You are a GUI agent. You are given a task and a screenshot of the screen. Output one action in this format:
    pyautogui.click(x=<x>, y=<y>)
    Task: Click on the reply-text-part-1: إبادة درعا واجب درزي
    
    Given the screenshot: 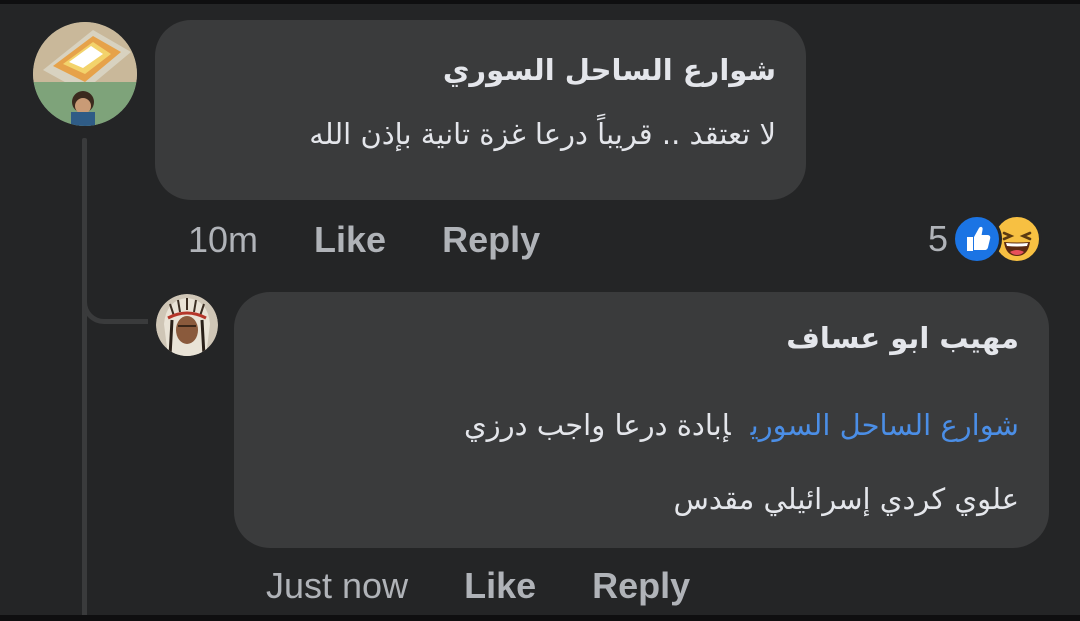 What is the action you would take?
    pyautogui.click(x=597, y=425)
    